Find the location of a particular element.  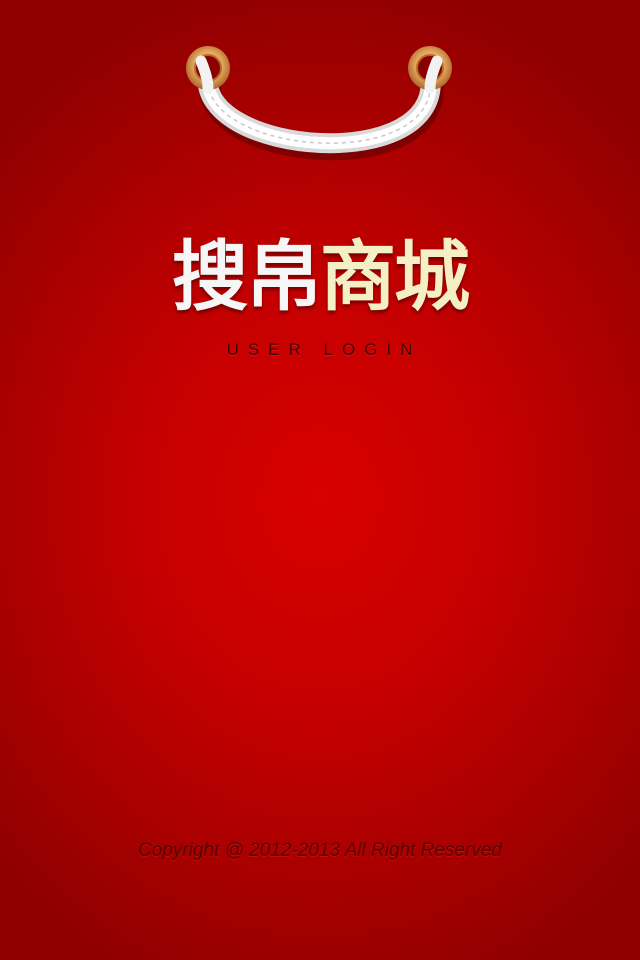

logo-part-1: 搜帛 is located at coordinates (247, 276).